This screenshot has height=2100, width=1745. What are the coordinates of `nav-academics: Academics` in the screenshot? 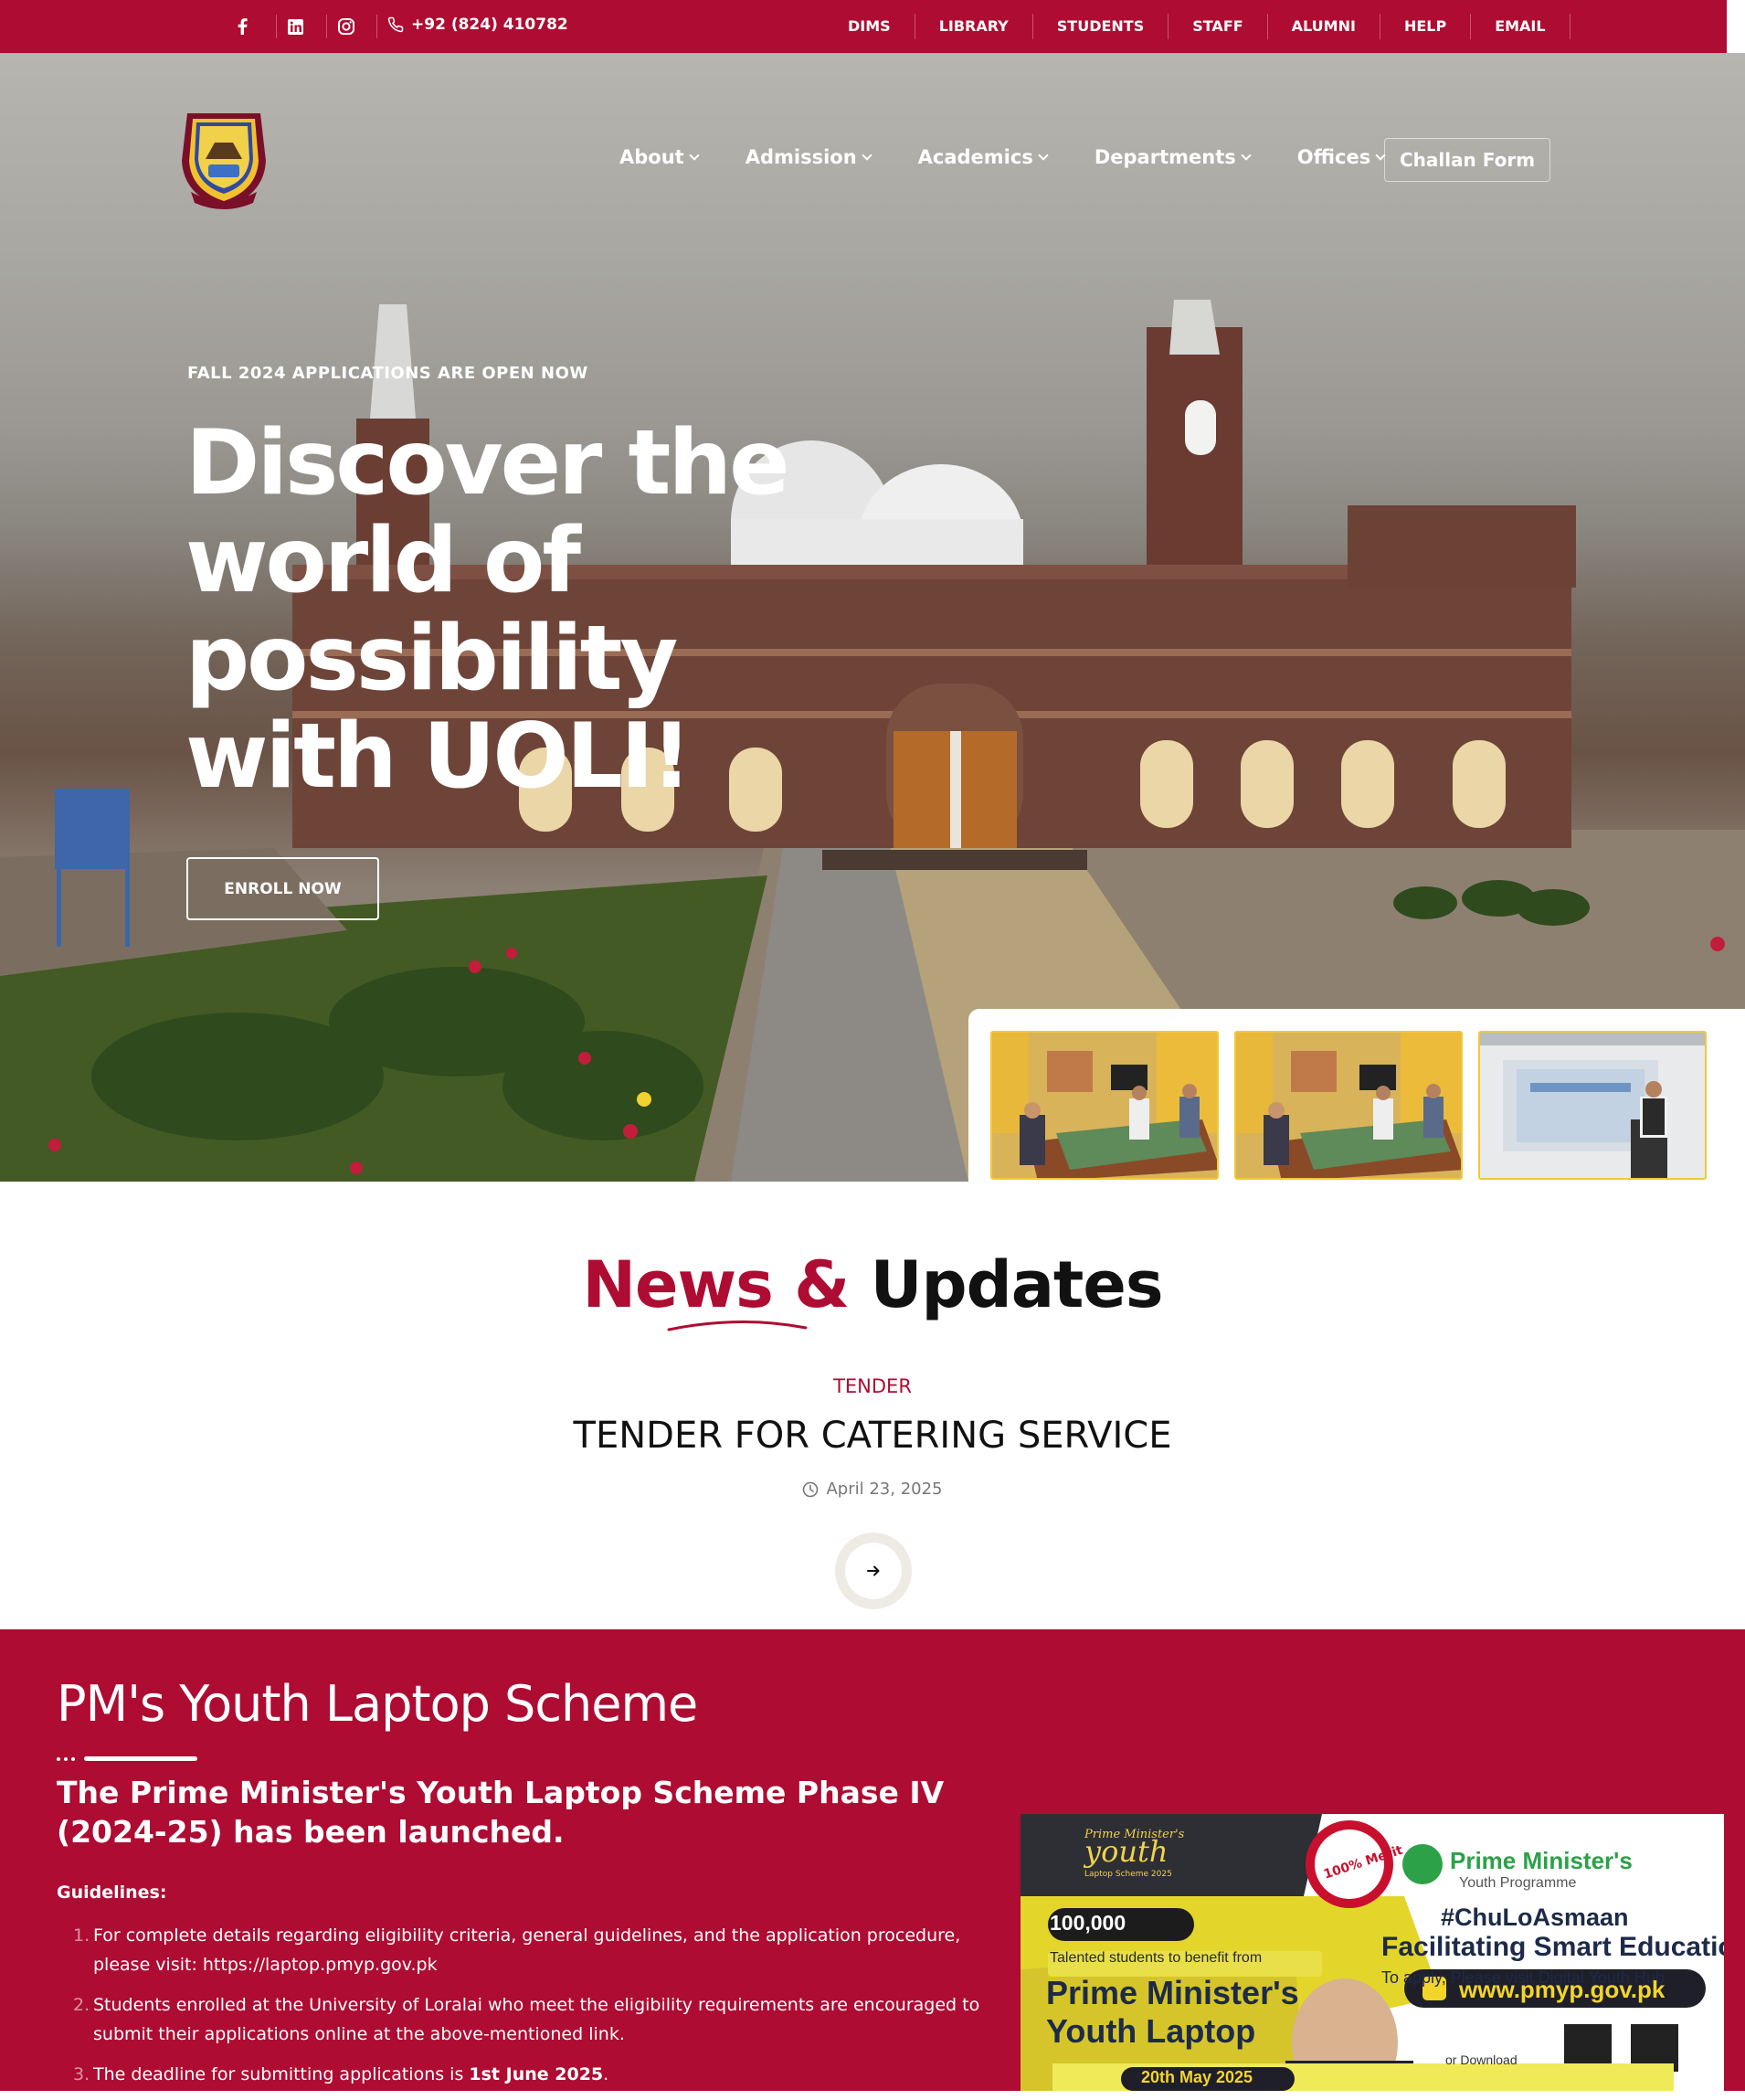 It's located at (983, 157).